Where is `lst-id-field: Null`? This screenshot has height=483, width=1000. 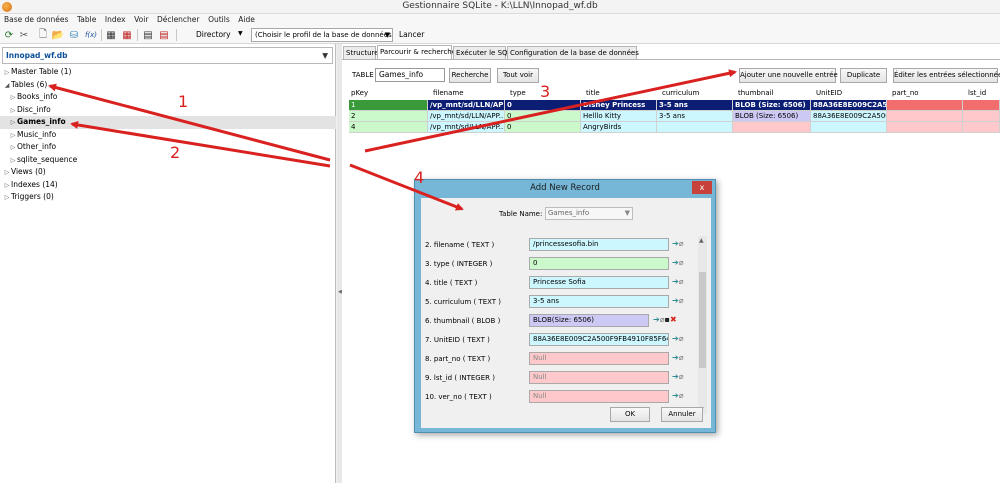
lst-id-field: Null is located at coordinates (599, 377).